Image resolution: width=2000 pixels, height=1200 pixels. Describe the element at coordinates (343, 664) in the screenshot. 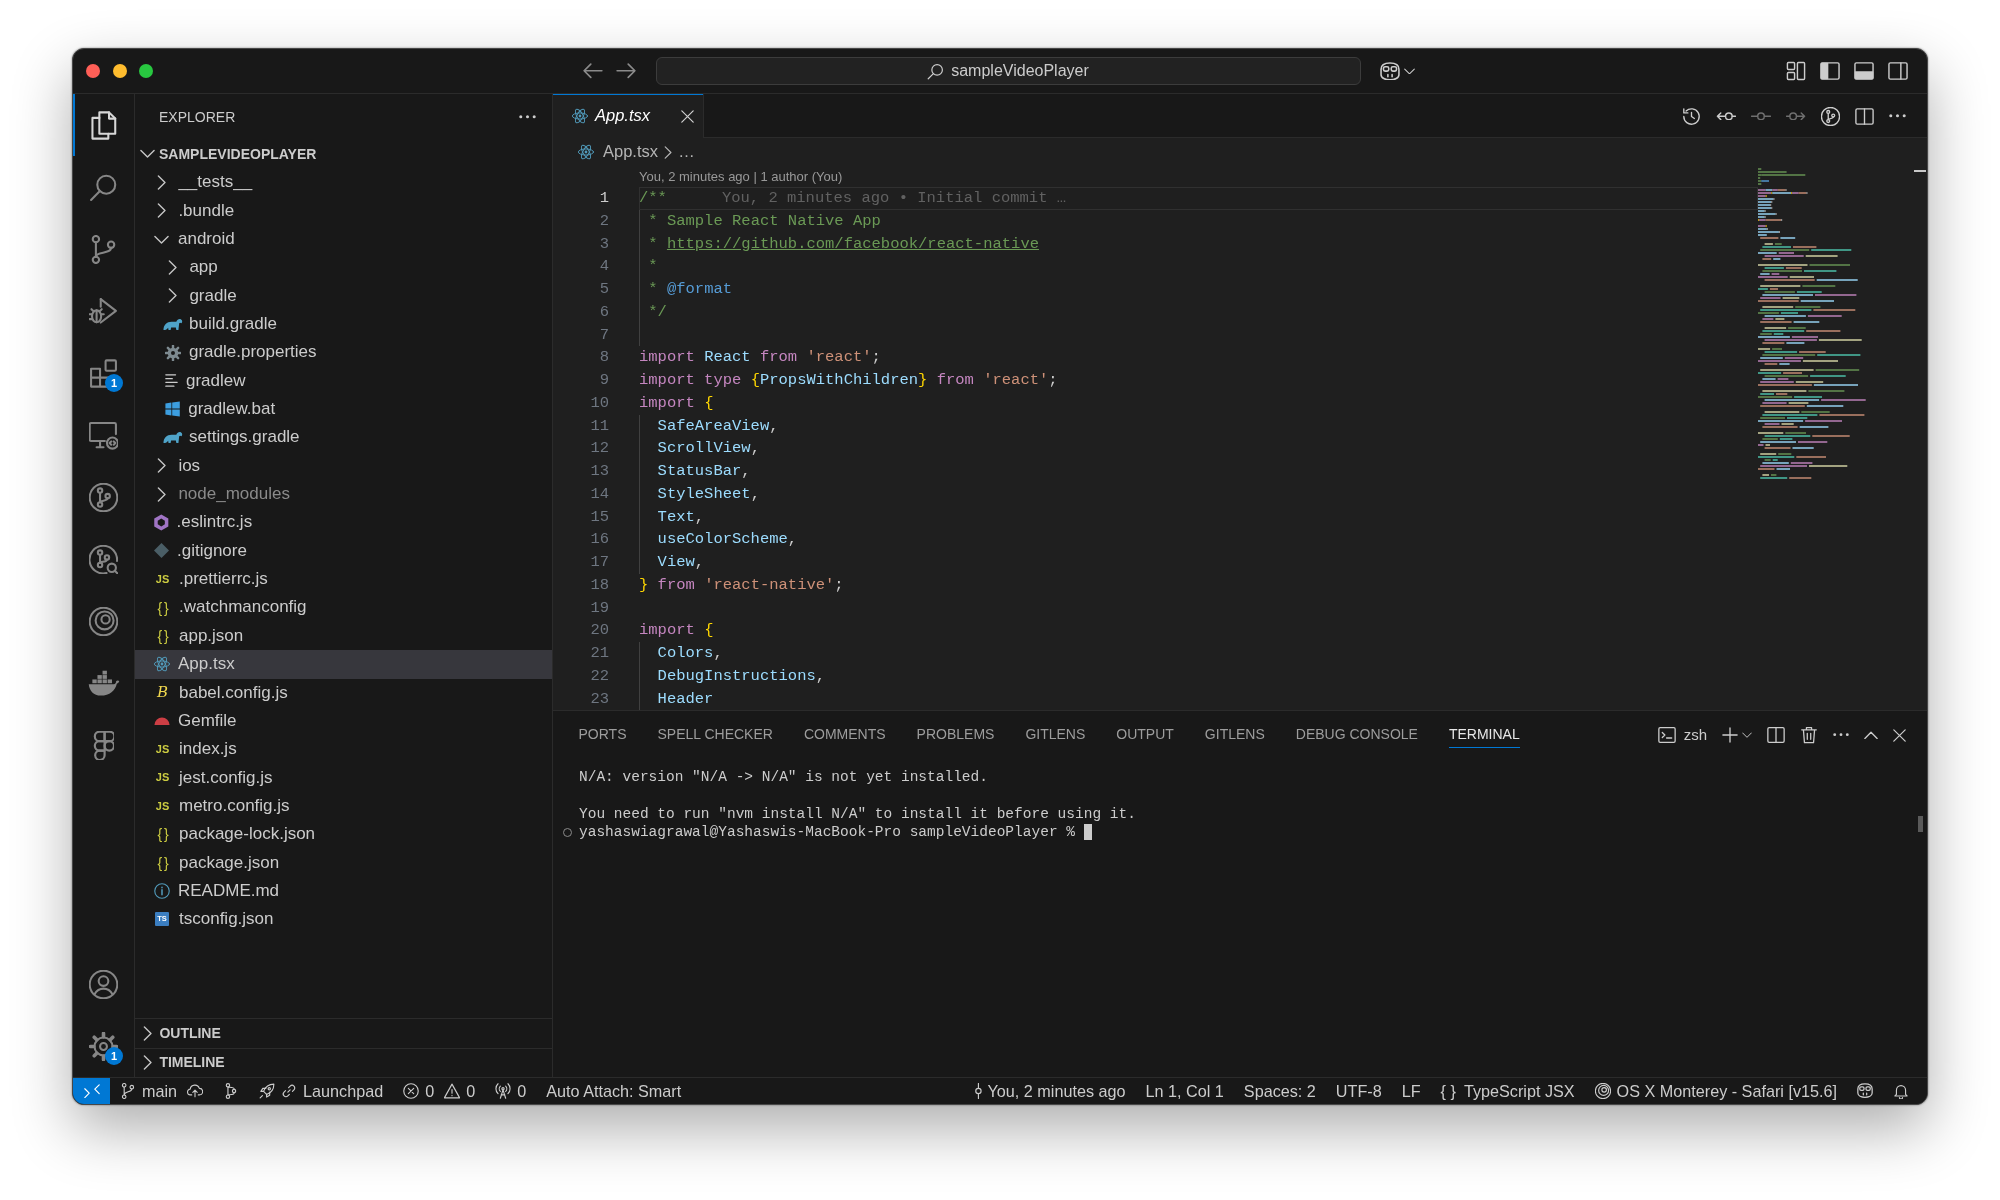

I see `file-item: App.tsx` at that location.